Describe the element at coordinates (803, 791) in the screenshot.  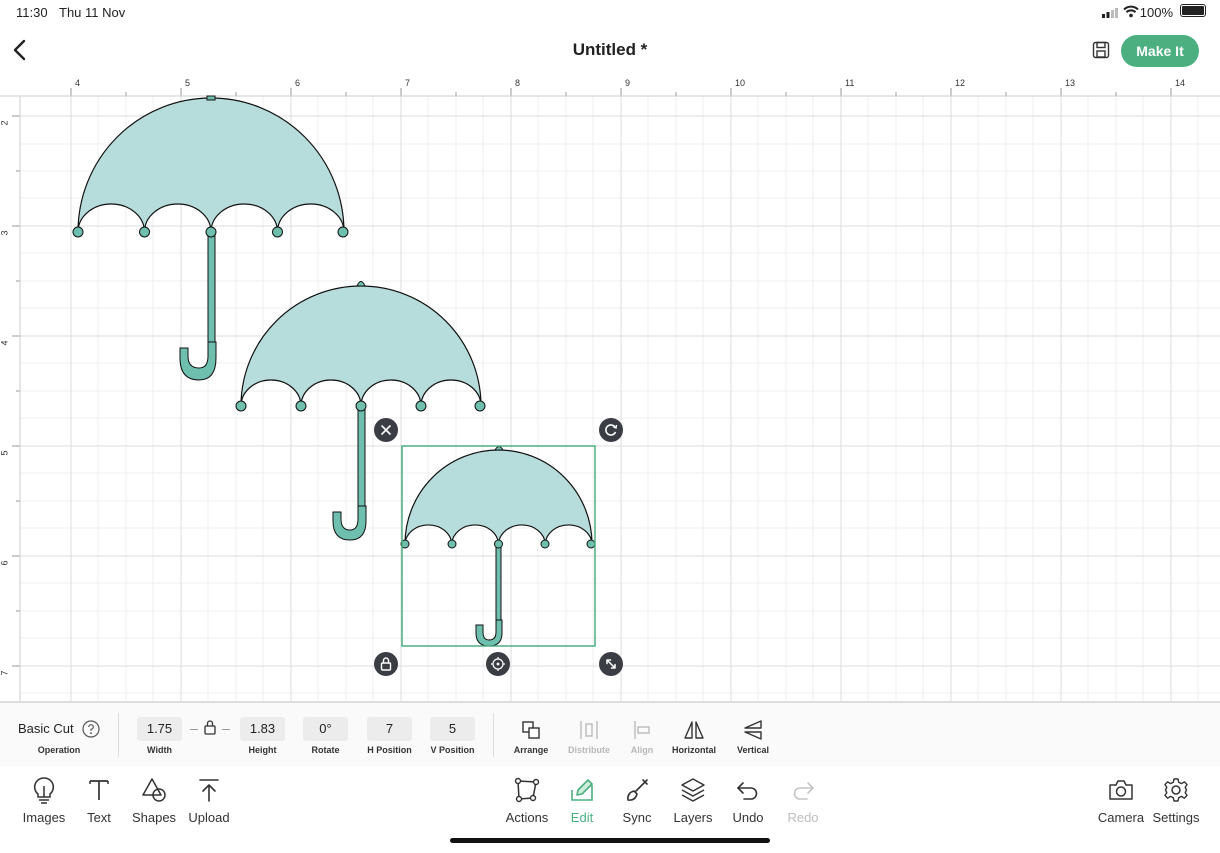
I see `redo-icon` at that location.